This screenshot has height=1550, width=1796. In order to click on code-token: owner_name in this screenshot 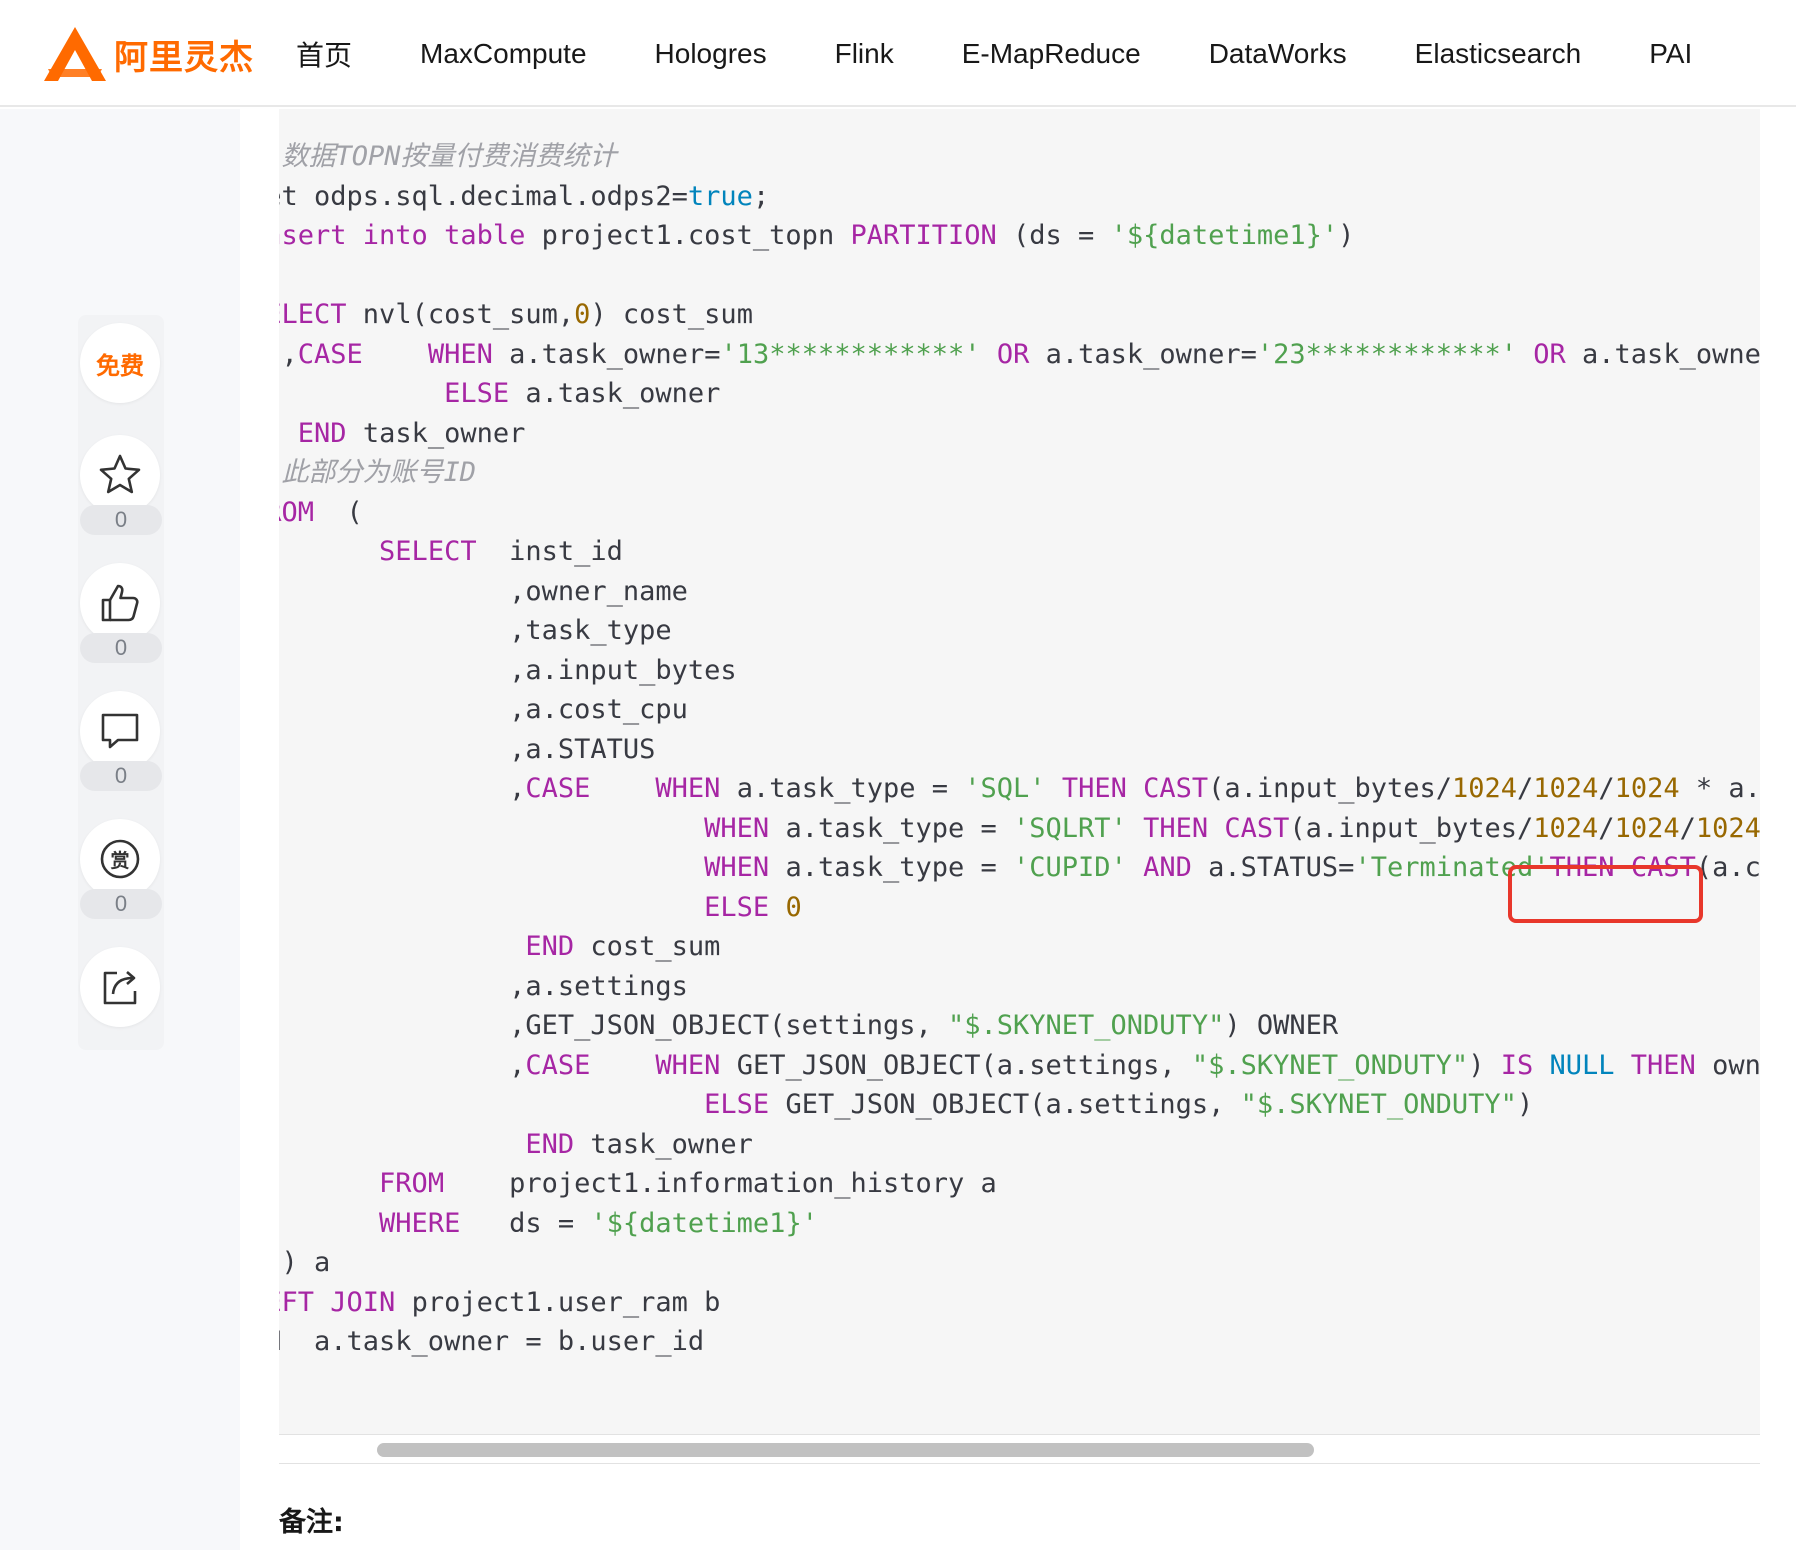, I will do `click(1736, 1065)`.